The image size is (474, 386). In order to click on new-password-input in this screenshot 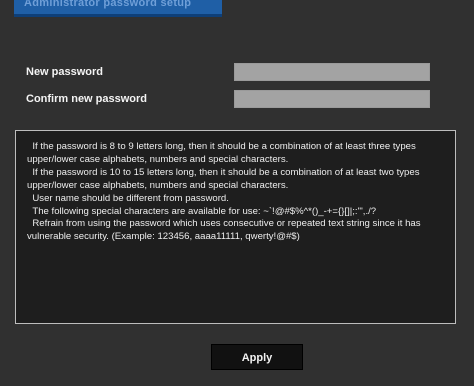, I will do `click(332, 72)`.